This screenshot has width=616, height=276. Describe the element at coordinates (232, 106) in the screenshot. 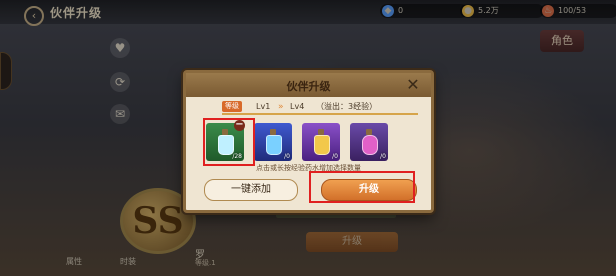

I see `level-tag: 等级` at that location.